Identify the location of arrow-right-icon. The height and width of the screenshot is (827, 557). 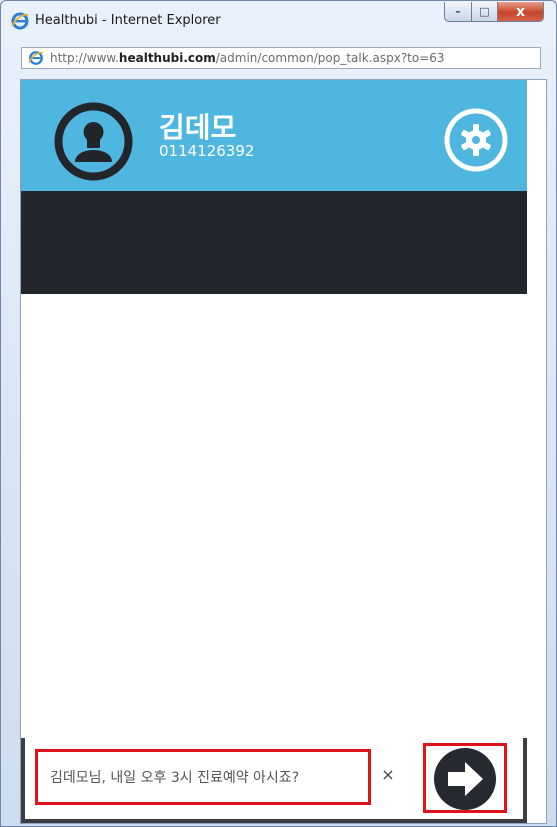
(465, 779).